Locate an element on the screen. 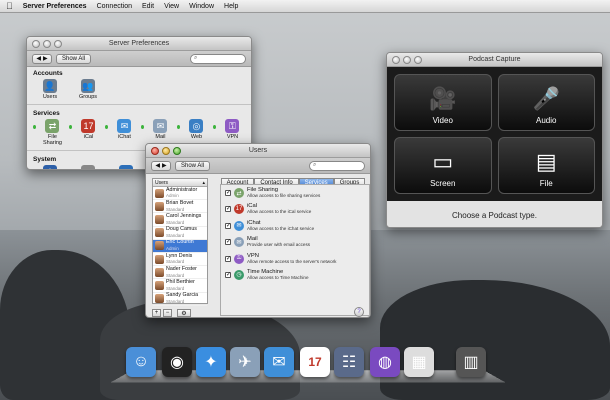 The height and width of the screenshot is (400, 610). pref-file-sharing: ⇄ File Sharing is located at coordinates (52, 132).